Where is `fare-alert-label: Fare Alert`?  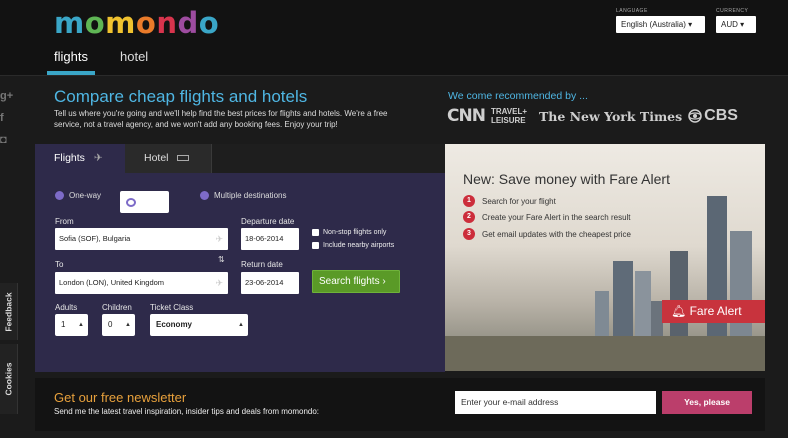 fare-alert-label: Fare Alert is located at coordinates (715, 311).